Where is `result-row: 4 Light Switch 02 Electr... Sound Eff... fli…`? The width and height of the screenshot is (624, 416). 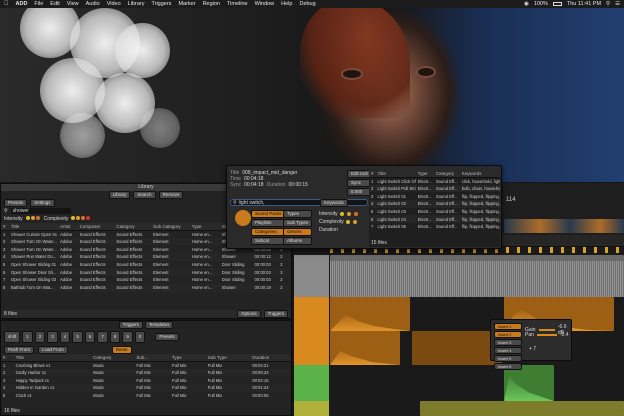
result-row: 4 Light Switch 02 Electr... Sound Eff... fli… is located at coordinates (434, 204).